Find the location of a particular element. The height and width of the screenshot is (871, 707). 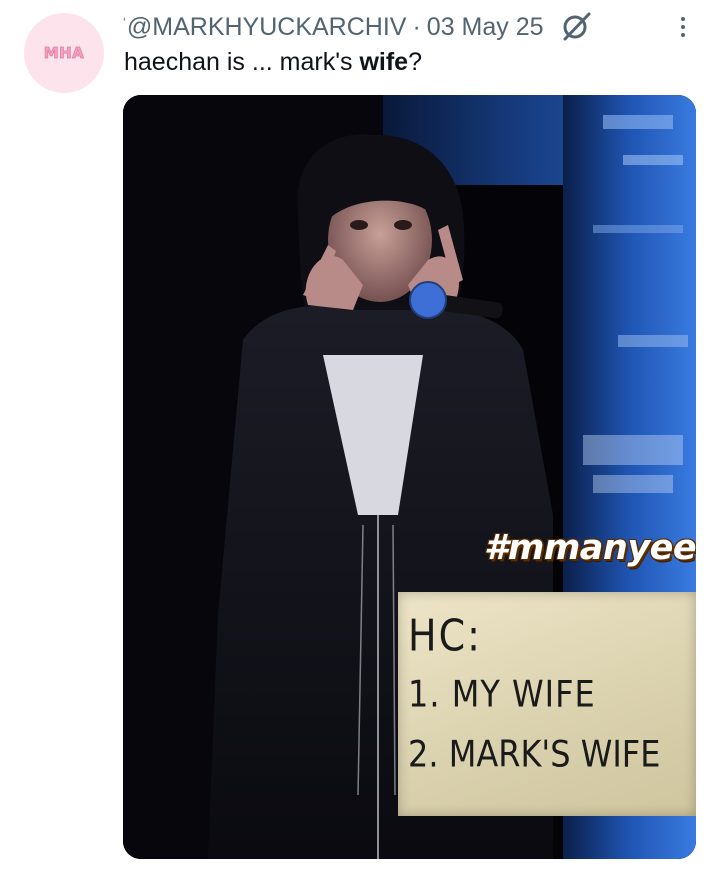

sign-line-3: 2. MARK'S WIFE is located at coordinates (534, 754).